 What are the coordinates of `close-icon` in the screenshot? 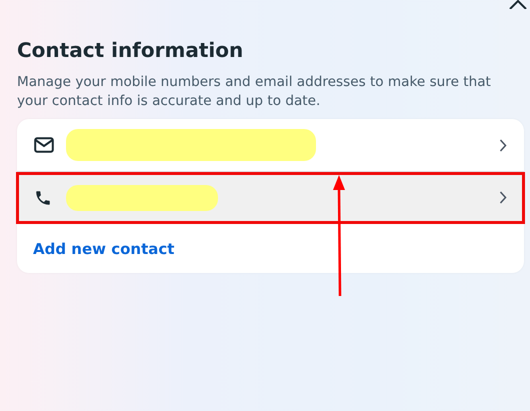 It's located at (518, 4).